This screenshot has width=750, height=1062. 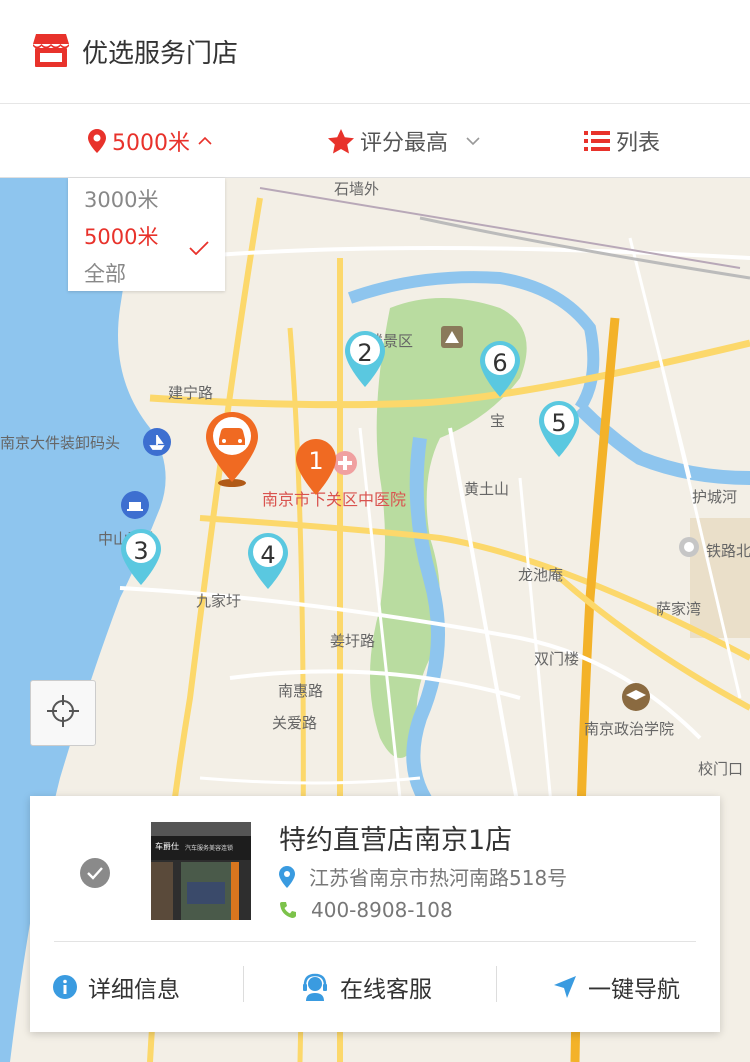 What do you see at coordinates (121, 237) in the screenshot?
I see `distance-option-label: 5000米` at bounding box center [121, 237].